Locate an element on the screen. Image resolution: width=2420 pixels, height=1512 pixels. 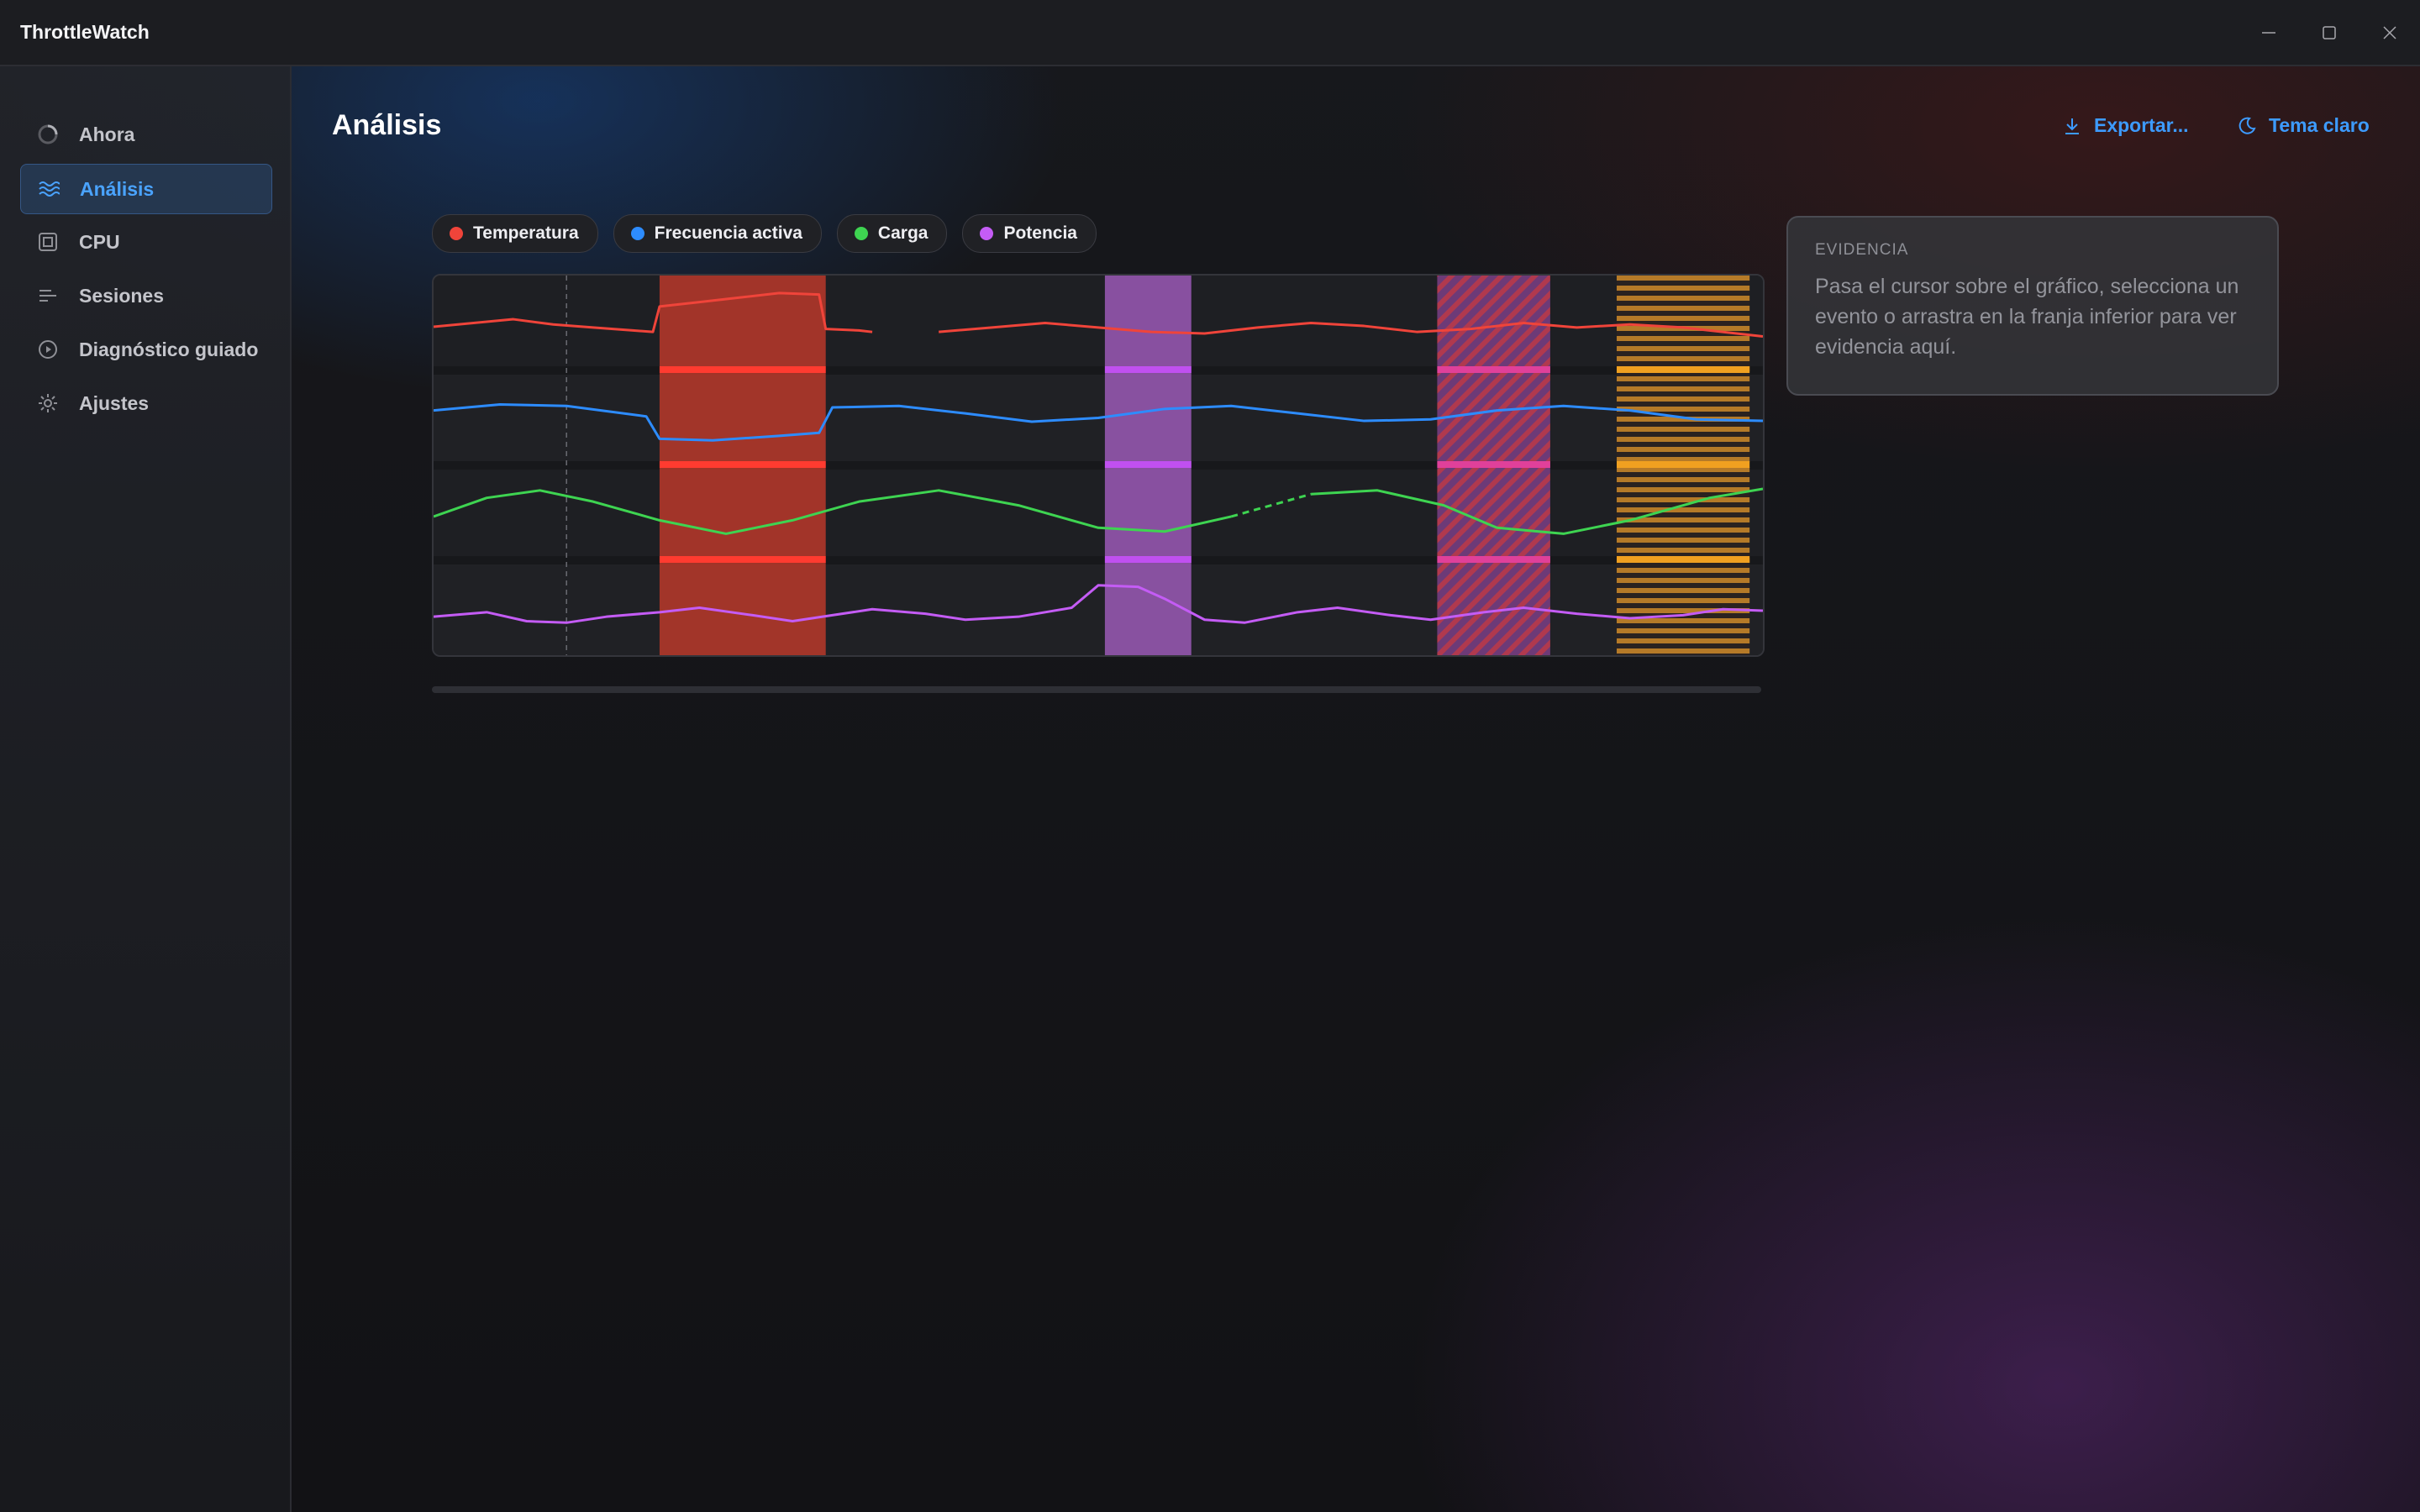
sidebar-item-ajustes: Ajustes is located at coordinates (146, 403).